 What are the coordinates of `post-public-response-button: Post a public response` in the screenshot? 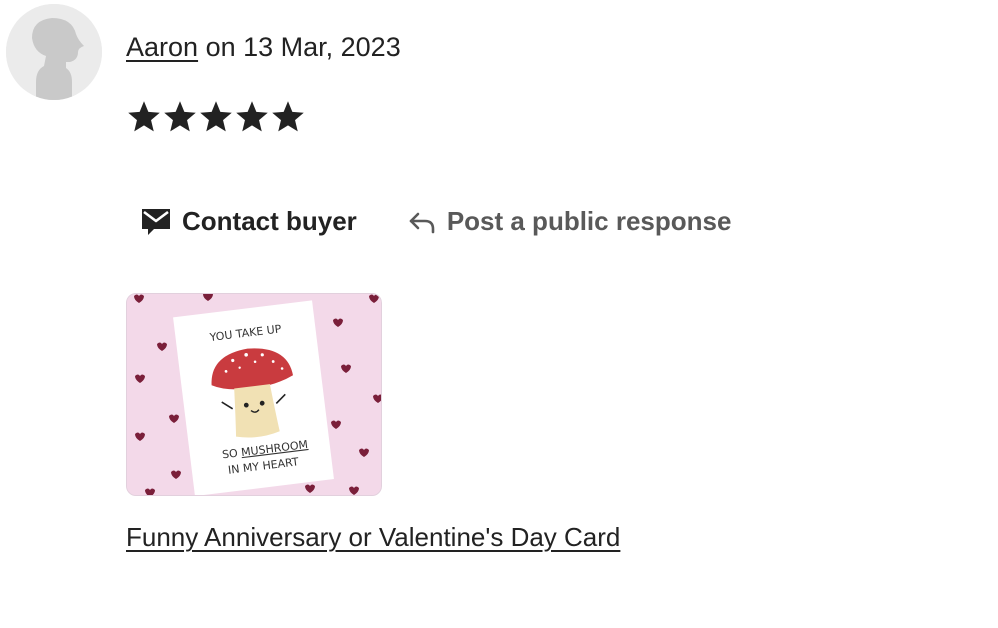 It's located at (569, 221).